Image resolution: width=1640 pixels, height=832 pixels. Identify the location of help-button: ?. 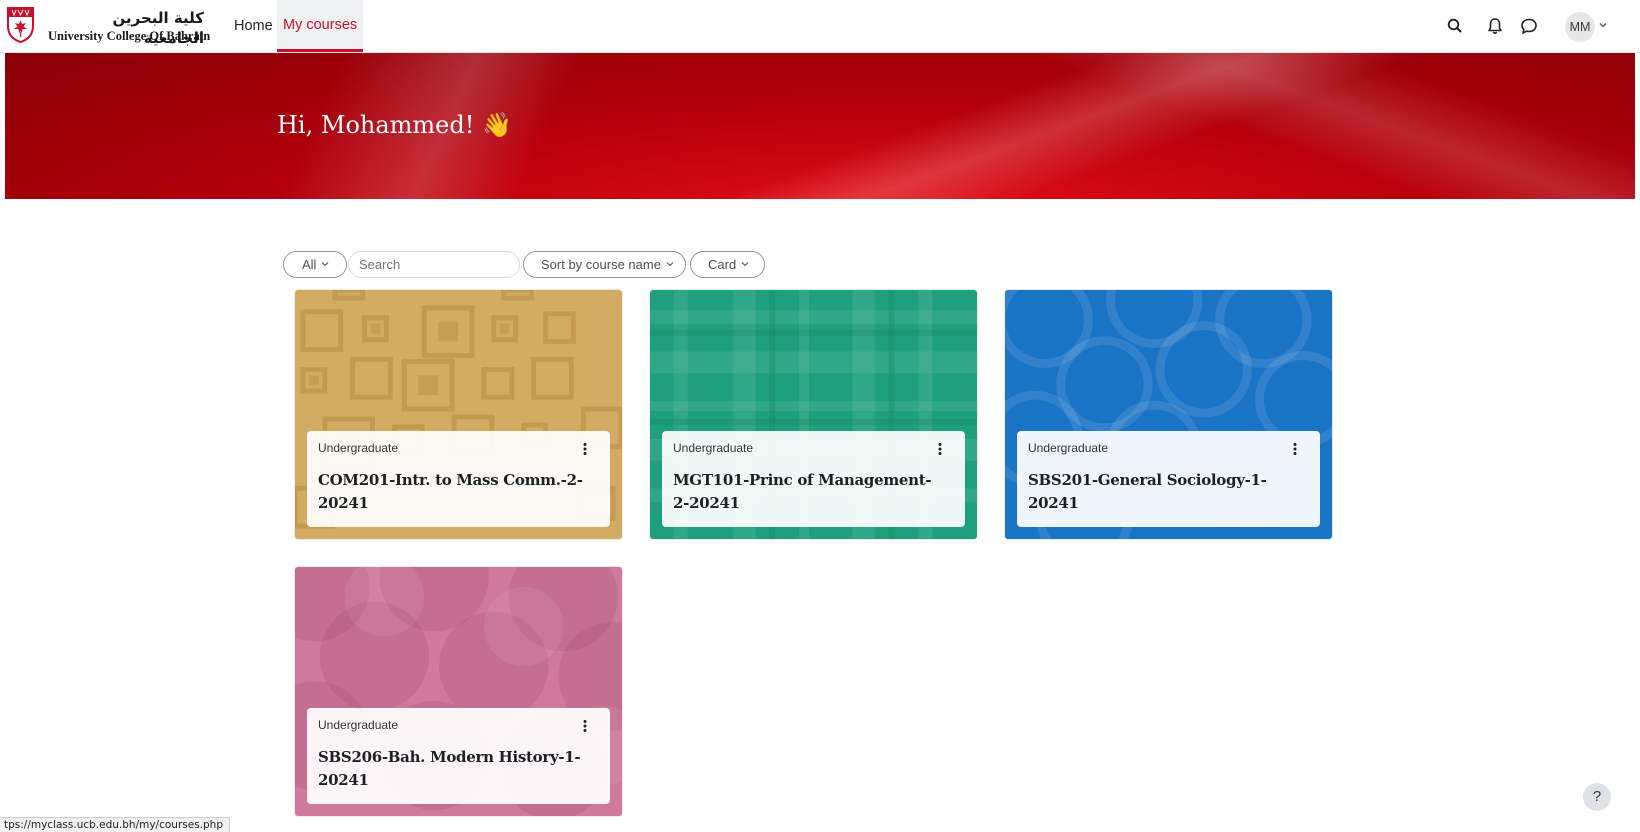
(1597, 797).